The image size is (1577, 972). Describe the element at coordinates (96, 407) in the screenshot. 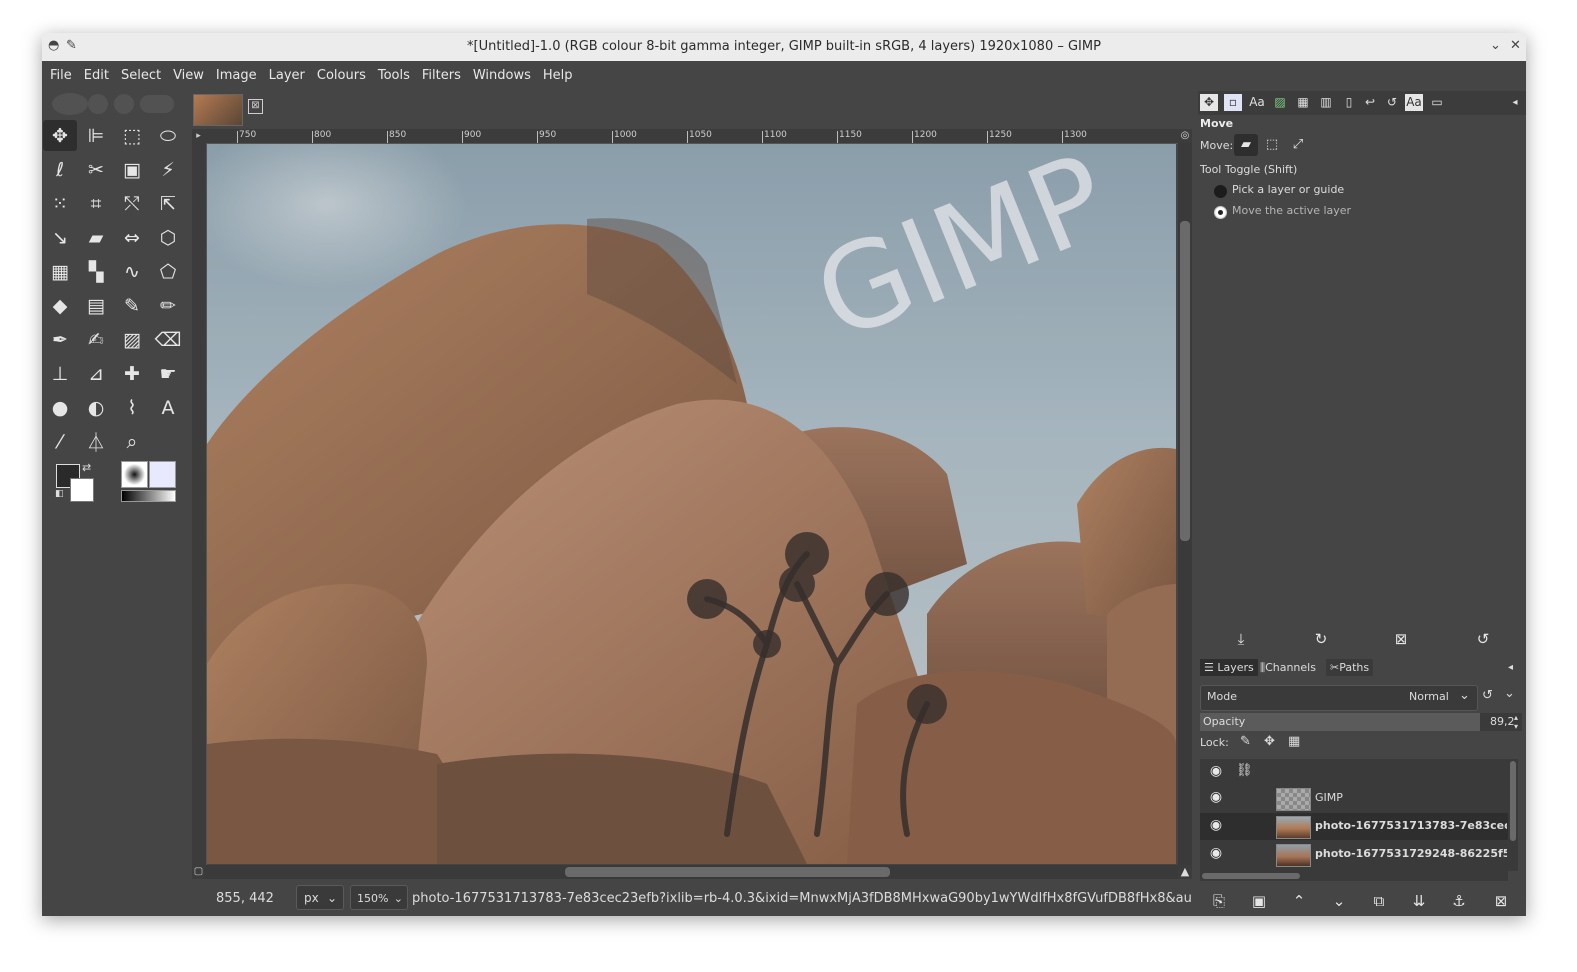

I see `dodge-burn-icon: ◐` at that location.